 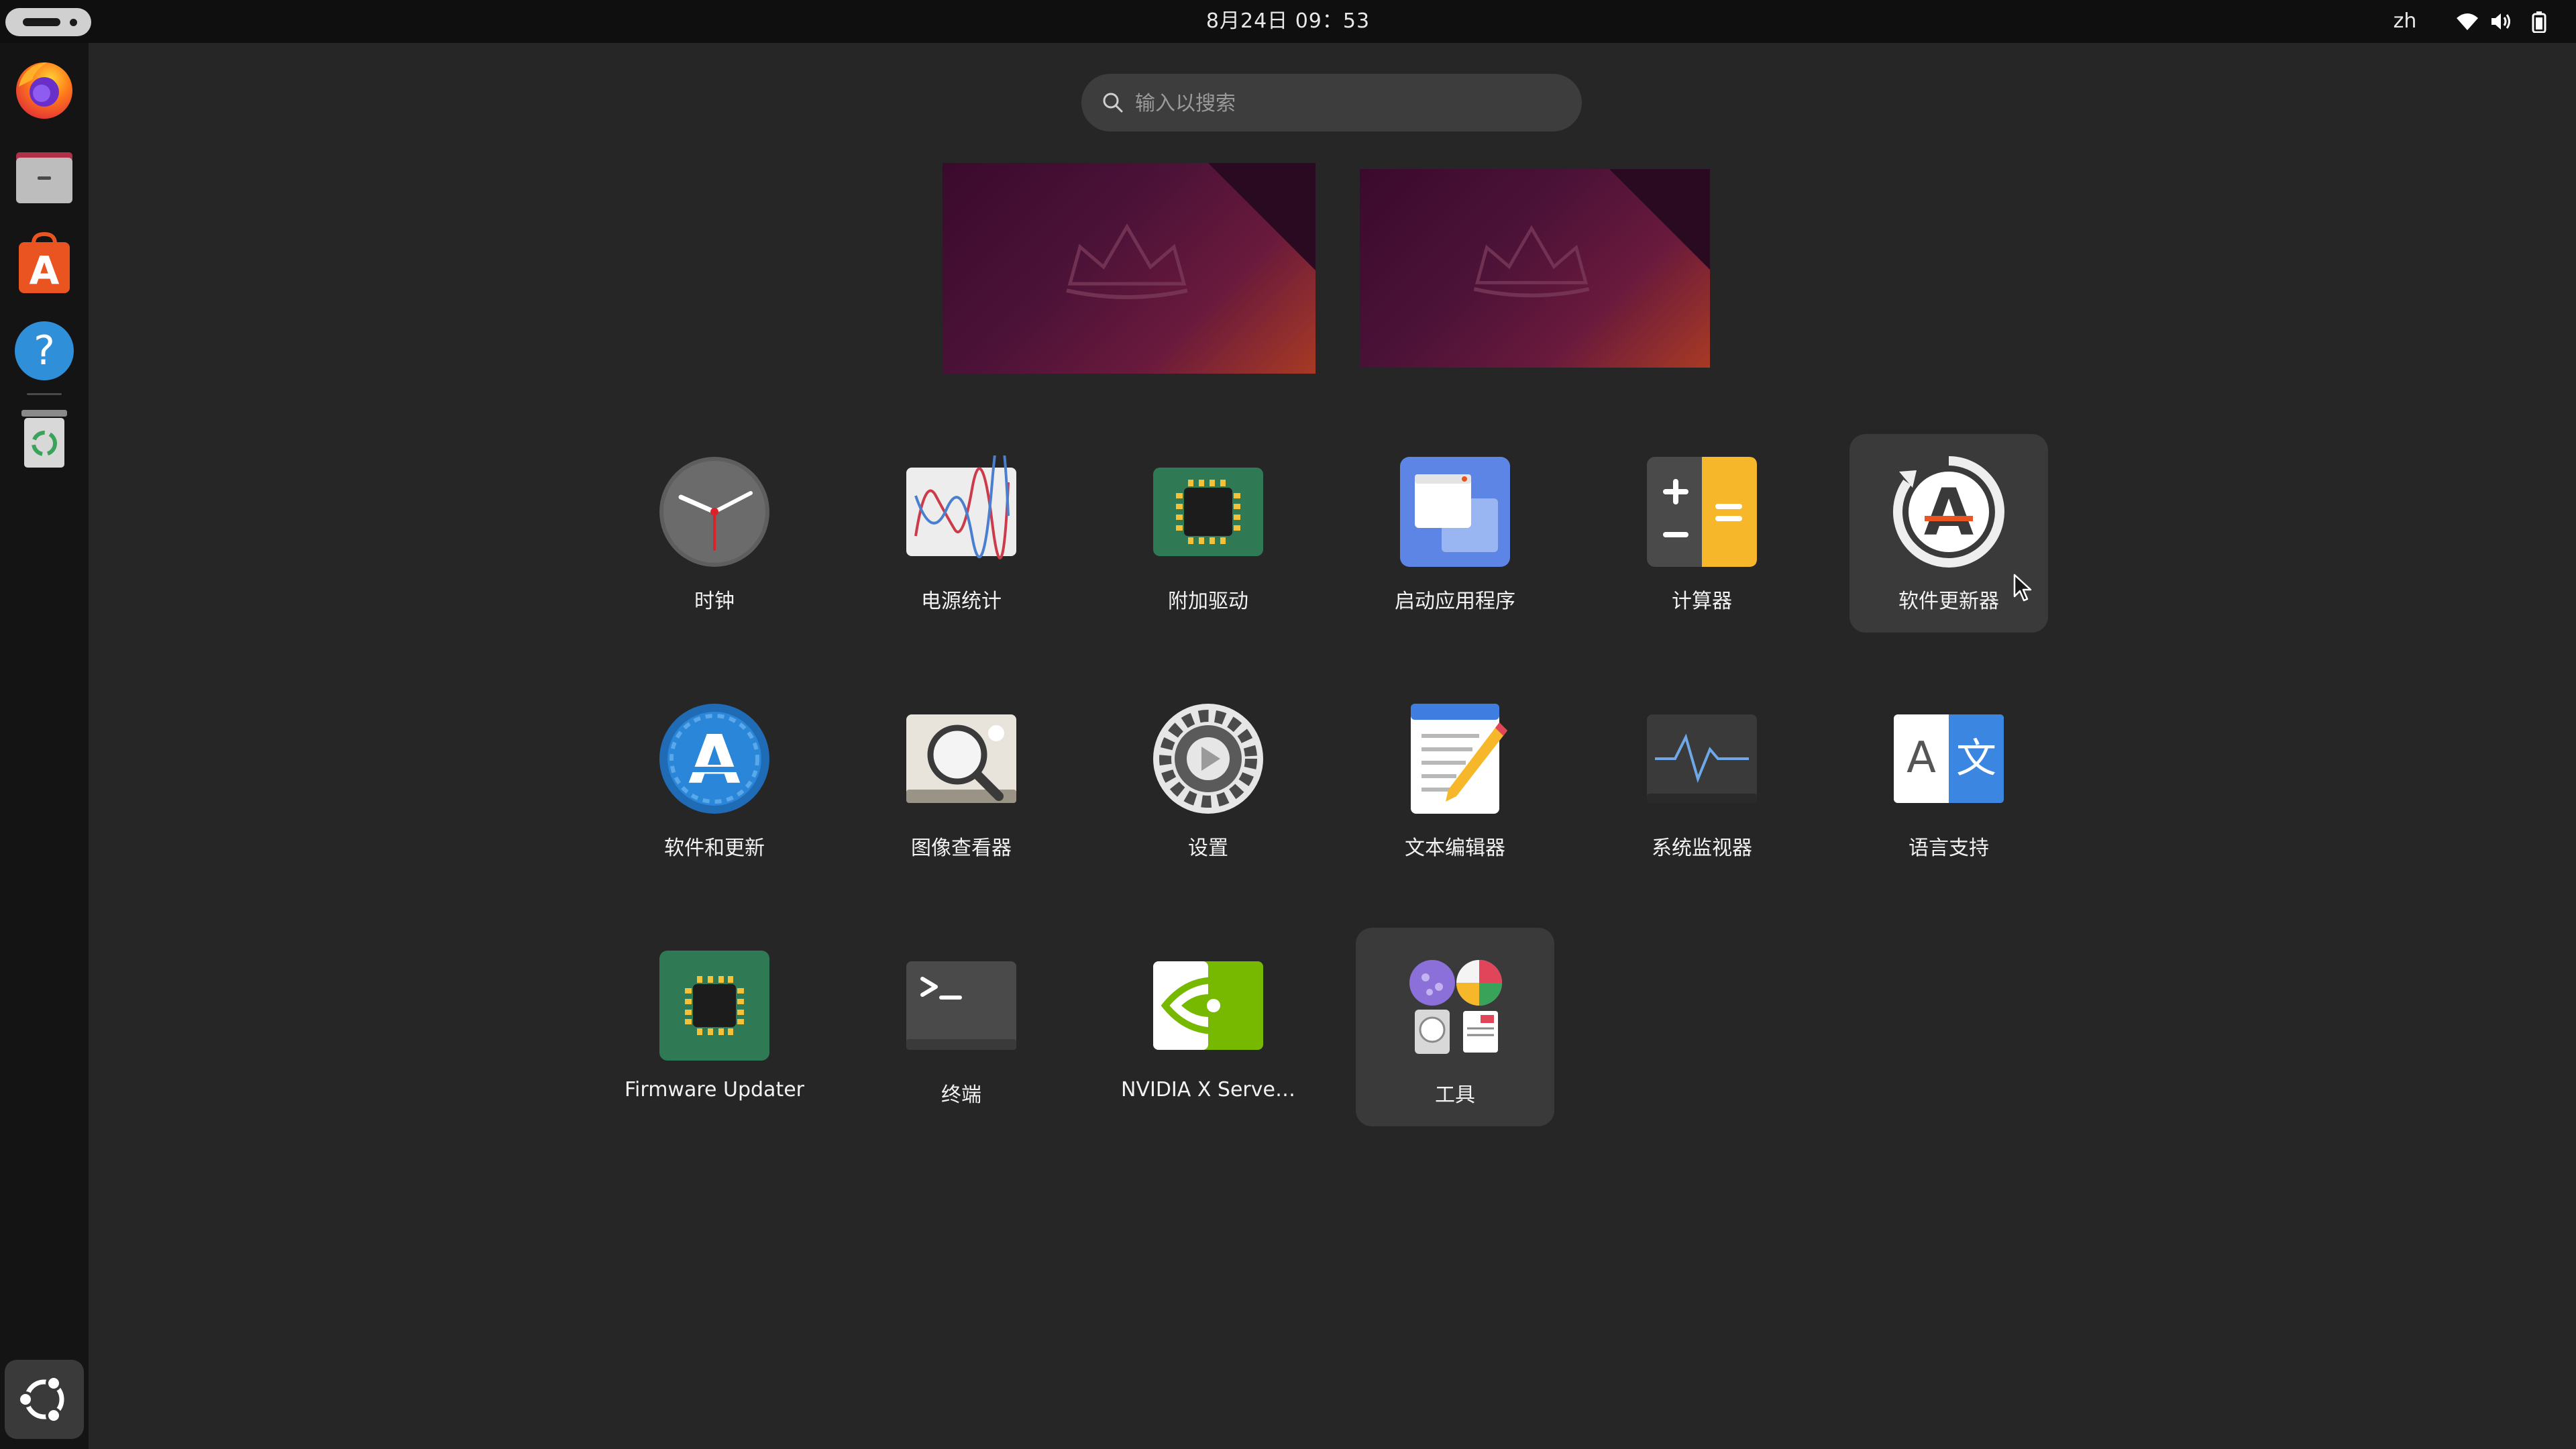 What do you see at coordinates (1208, 601) in the screenshot?
I see `app-label: 附加驱动` at bounding box center [1208, 601].